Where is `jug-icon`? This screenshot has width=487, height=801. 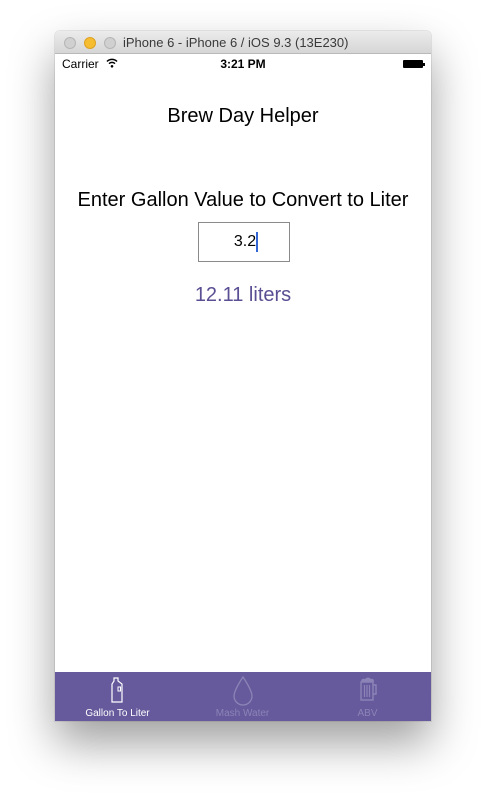 jug-icon is located at coordinates (116, 690).